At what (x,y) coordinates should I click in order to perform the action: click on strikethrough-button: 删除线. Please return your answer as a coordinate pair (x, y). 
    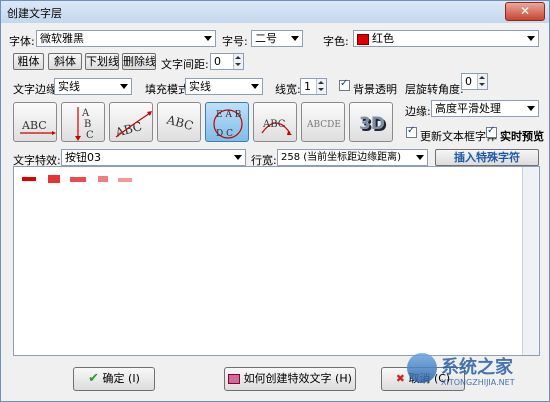
    Looking at the image, I should click on (139, 61).